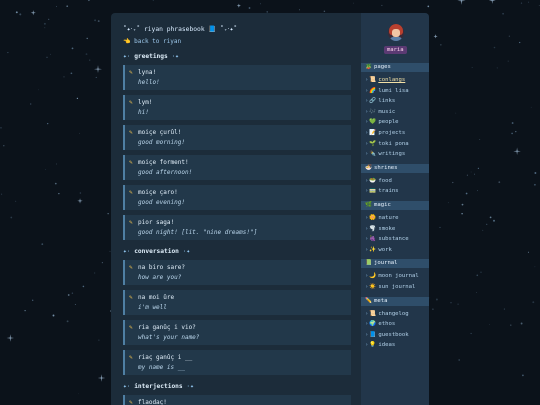 The image size is (540, 405). I want to click on sidebar-item-label: projects, so click(392, 133).